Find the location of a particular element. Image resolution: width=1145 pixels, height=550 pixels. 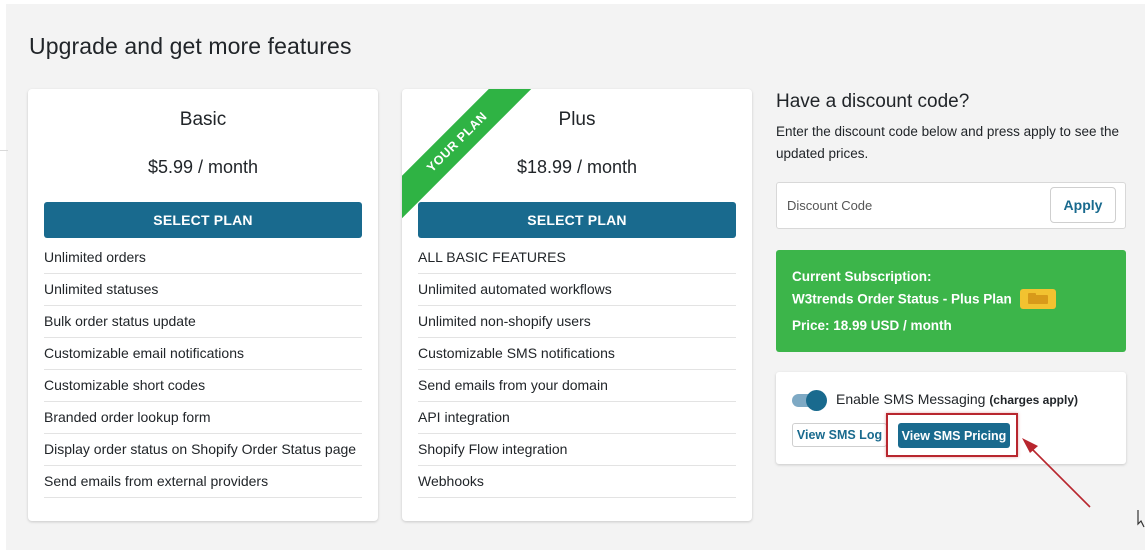

discount-code-input is located at coordinates (912, 205).